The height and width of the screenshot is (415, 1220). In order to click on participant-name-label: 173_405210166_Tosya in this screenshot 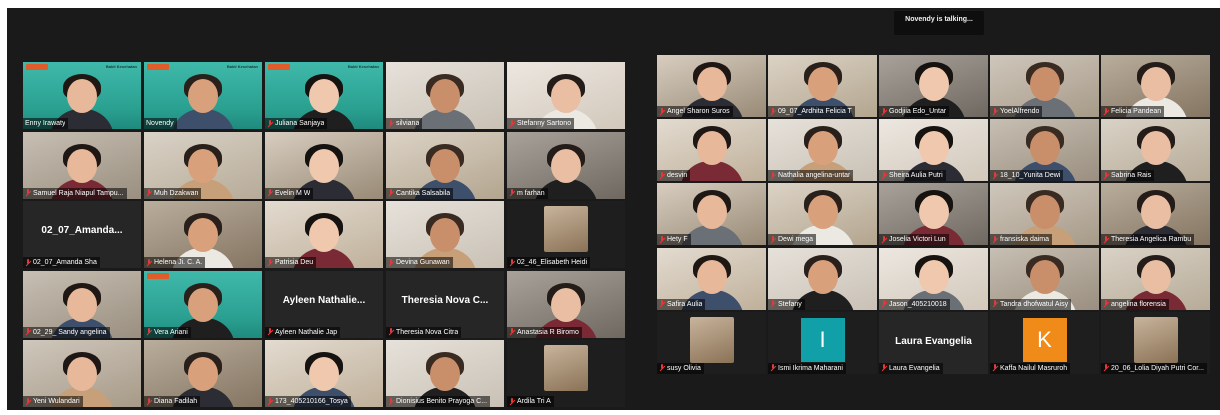, I will do `click(308, 401)`.